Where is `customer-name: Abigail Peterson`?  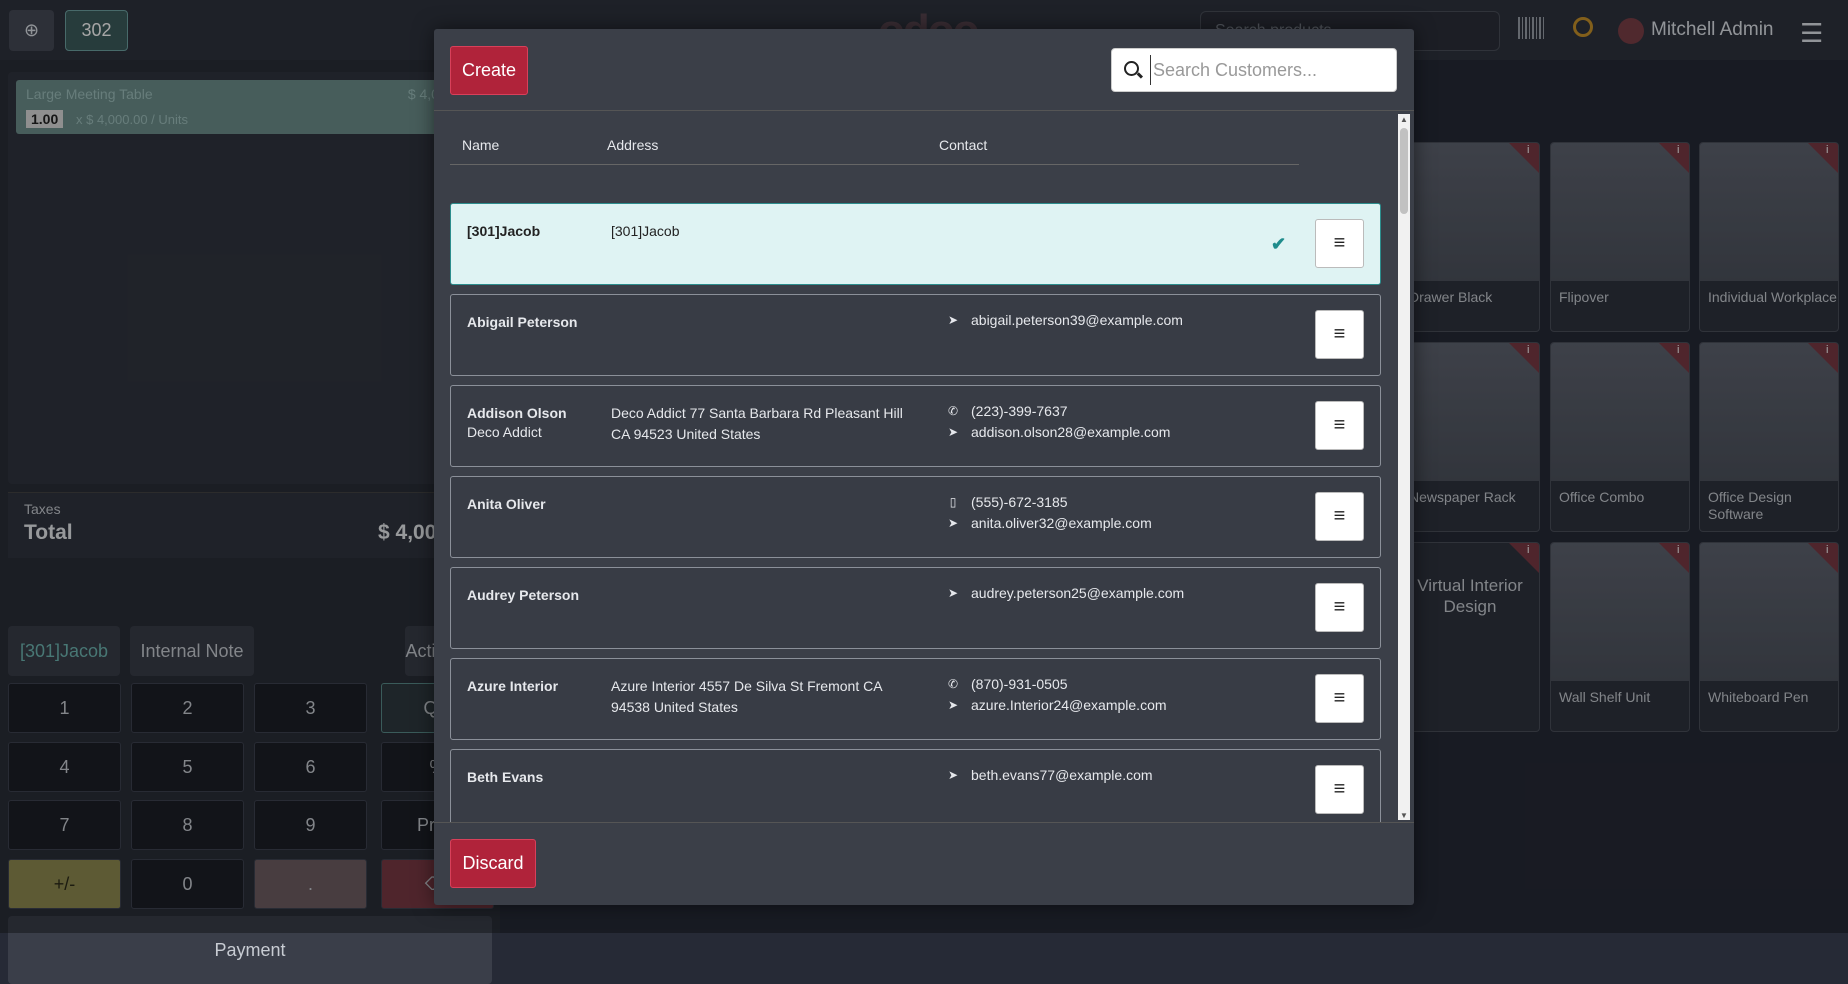
customer-name: Abigail Peterson is located at coordinates (522, 322).